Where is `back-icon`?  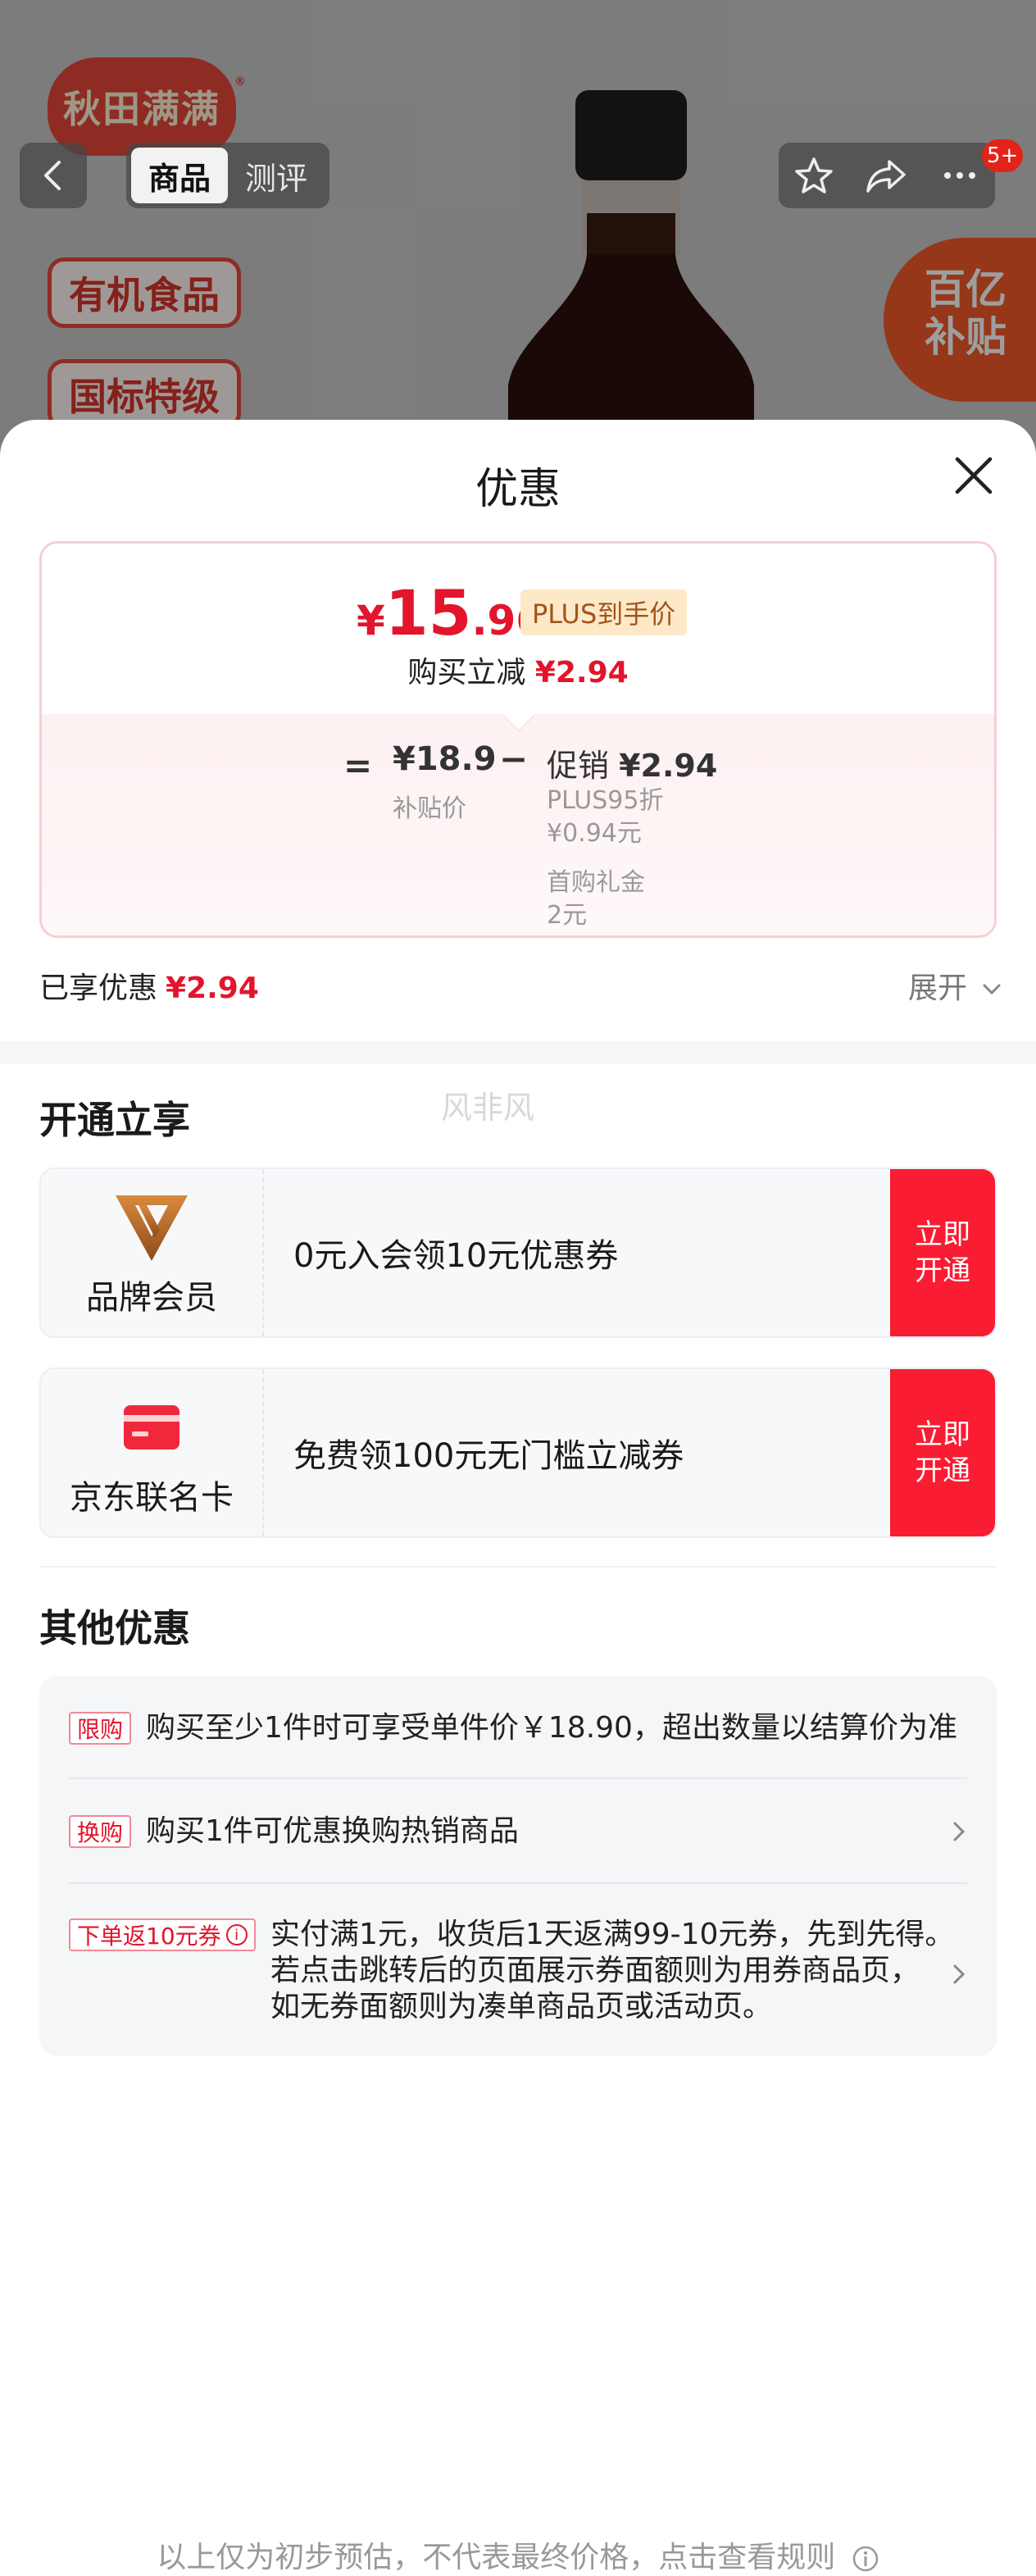 back-icon is located at coordinates (52, 175).